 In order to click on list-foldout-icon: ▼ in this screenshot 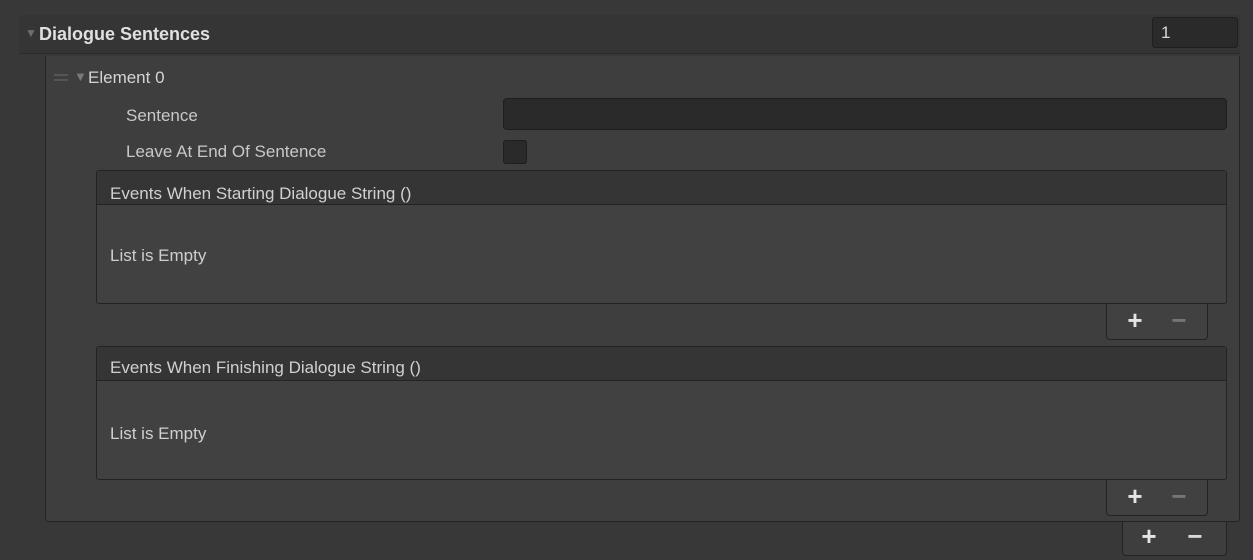, I will do `click(32, 33)`.